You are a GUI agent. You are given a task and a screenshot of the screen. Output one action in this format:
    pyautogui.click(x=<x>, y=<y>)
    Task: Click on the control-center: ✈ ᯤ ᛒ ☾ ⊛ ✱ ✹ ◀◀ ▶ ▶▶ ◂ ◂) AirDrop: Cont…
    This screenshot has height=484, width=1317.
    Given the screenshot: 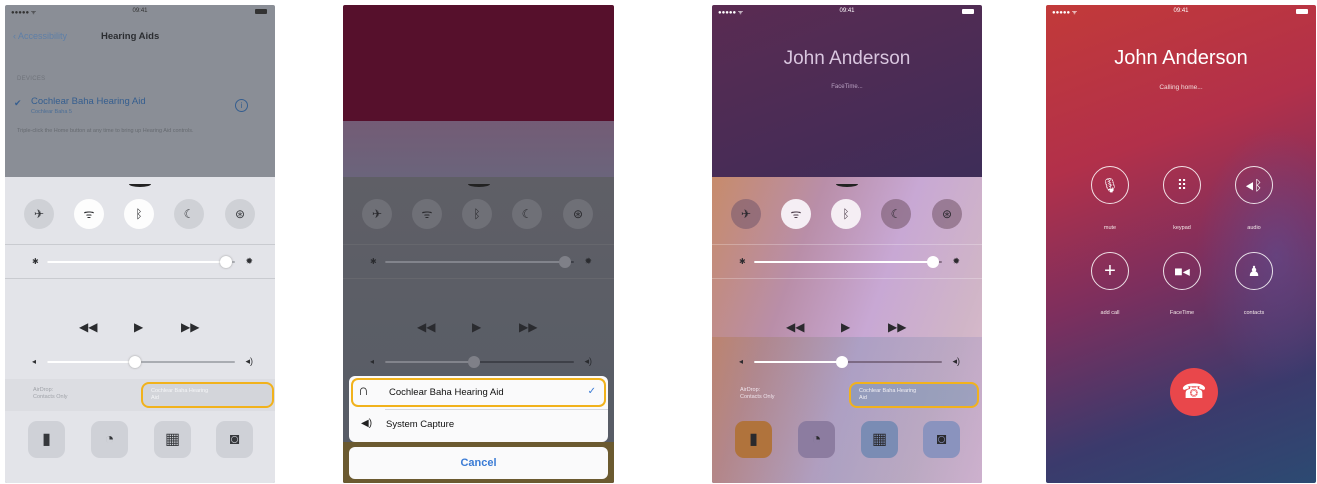 What is the action you would take?
    pyautogui.click(x=847, y=330)
    